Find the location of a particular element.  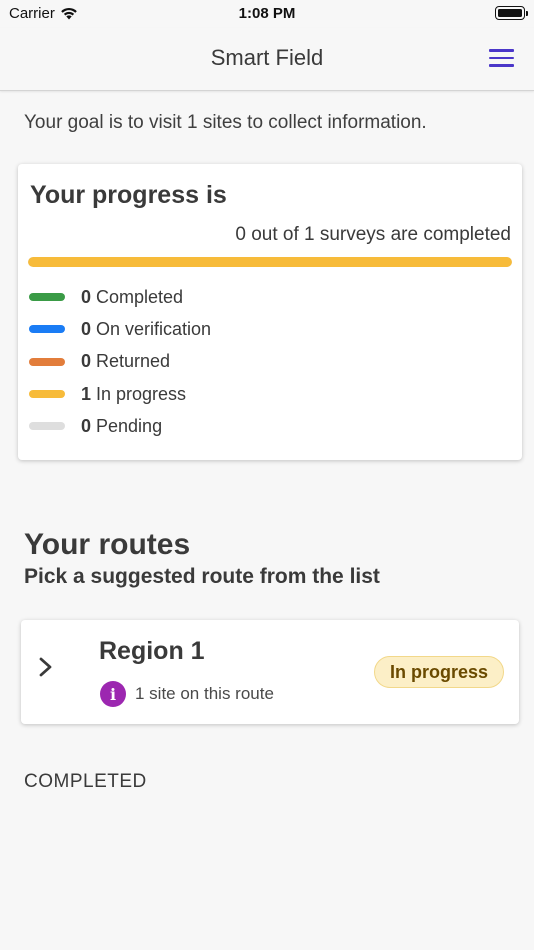

chevron-right-icon is located at coordinates (46, 667).